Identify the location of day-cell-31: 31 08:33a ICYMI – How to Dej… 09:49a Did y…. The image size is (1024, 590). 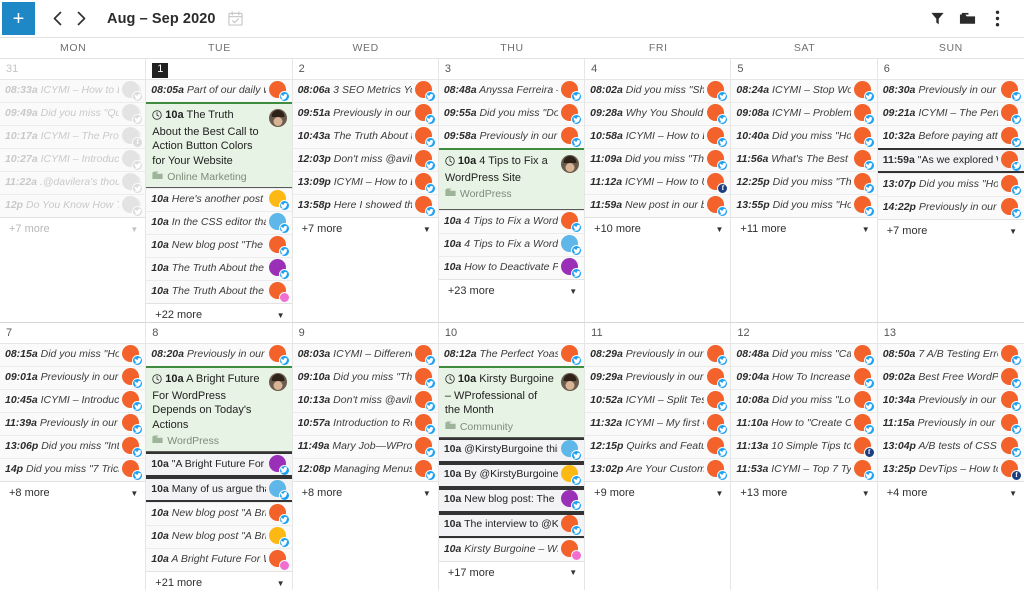
(73, 190).